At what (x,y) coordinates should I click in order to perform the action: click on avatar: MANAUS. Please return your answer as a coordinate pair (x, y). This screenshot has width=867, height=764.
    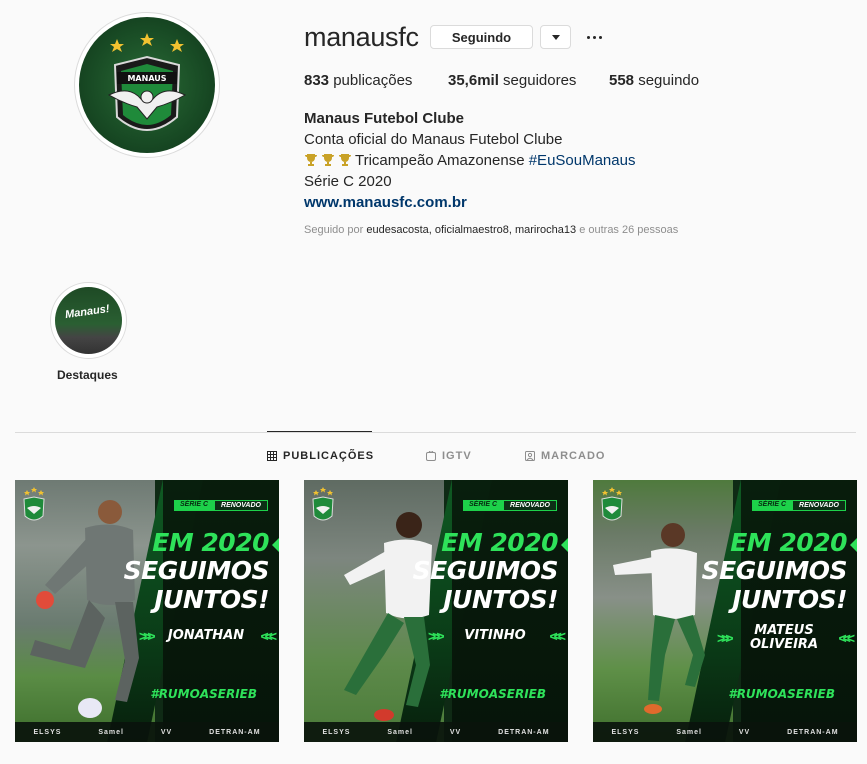
    Looking at the image, I should click on (147, 85).